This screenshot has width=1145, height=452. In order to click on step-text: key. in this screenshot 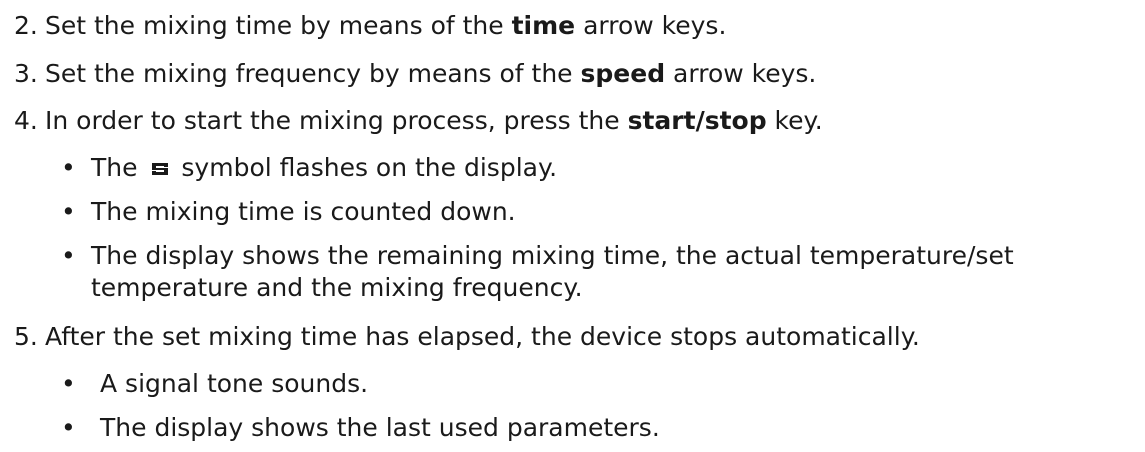, I will do `click(794, 120)`.